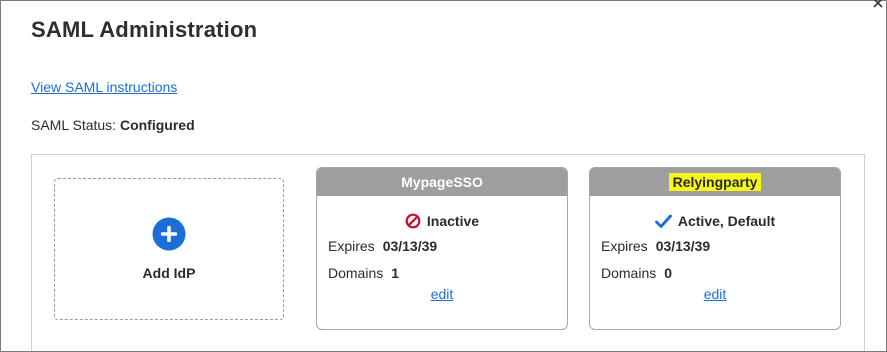 This screenshot has height=352, width=887. Describe the element at coordinates (453, 221) in the screenshot. I see `idp-status-text: Inactive` at that location.